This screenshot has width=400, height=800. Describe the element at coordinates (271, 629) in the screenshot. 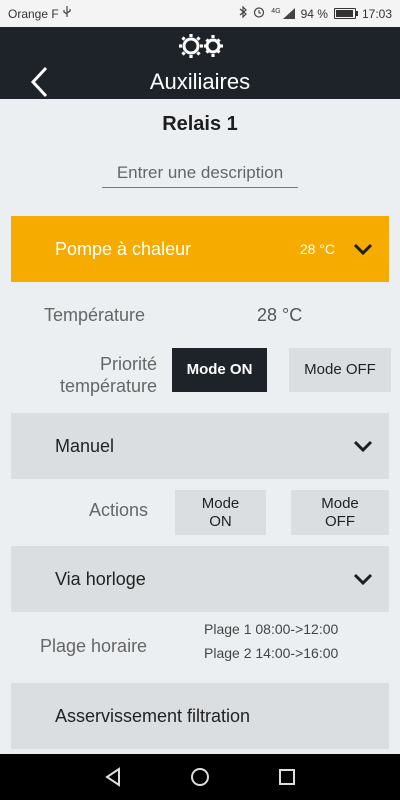

I see `plage-1: Plage 1 08:00->12:00` at that location.